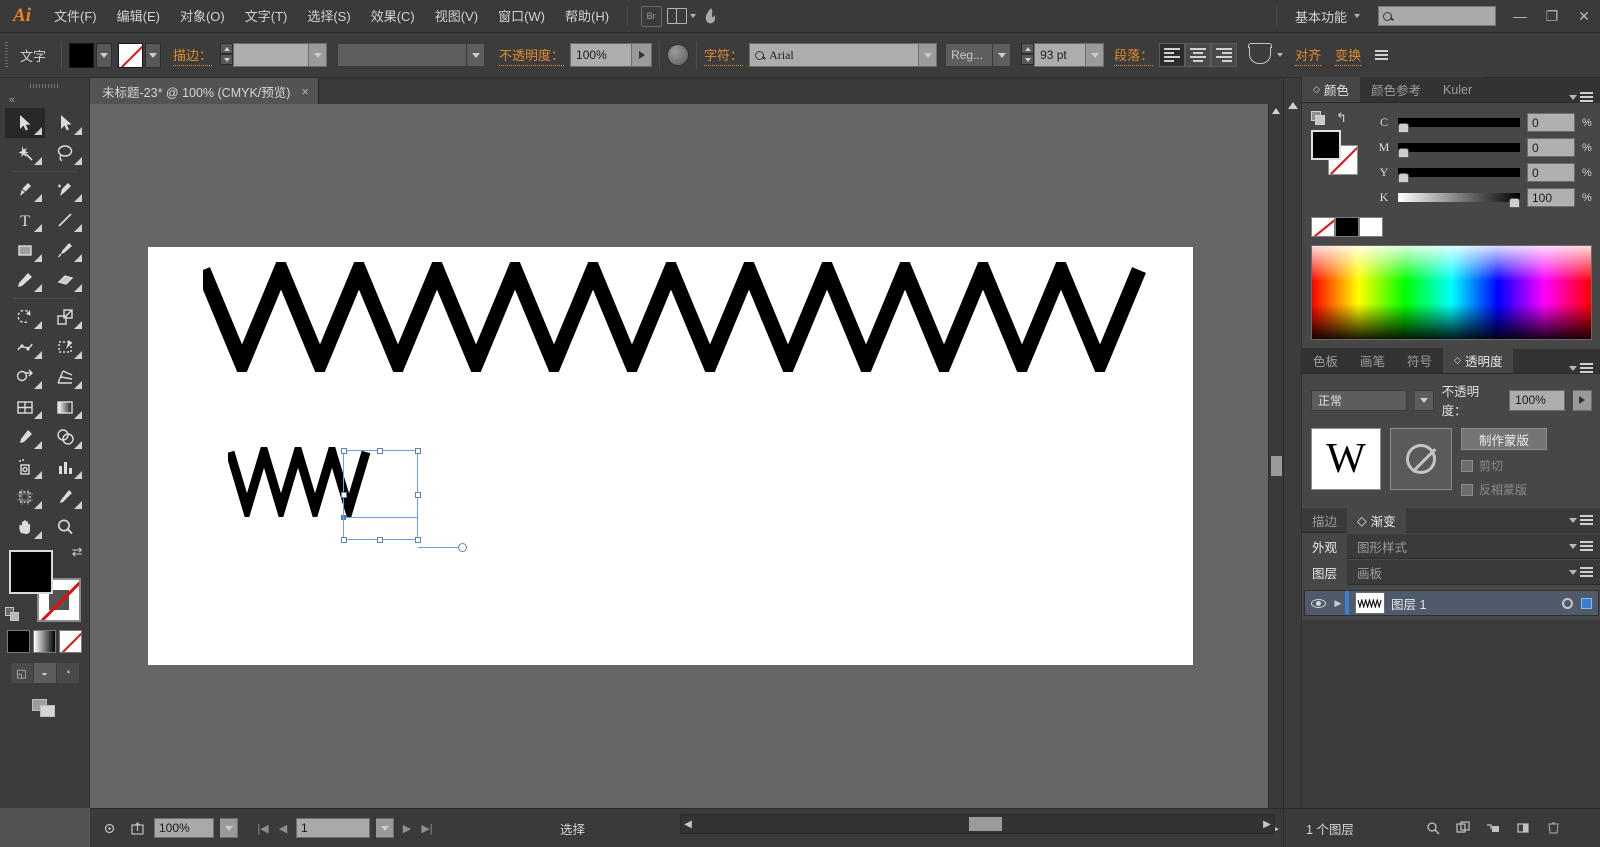 Image resolution: width=1600 pixels, height=847 pixels. I want to click on stroke-weight-input, so click(271, 55).